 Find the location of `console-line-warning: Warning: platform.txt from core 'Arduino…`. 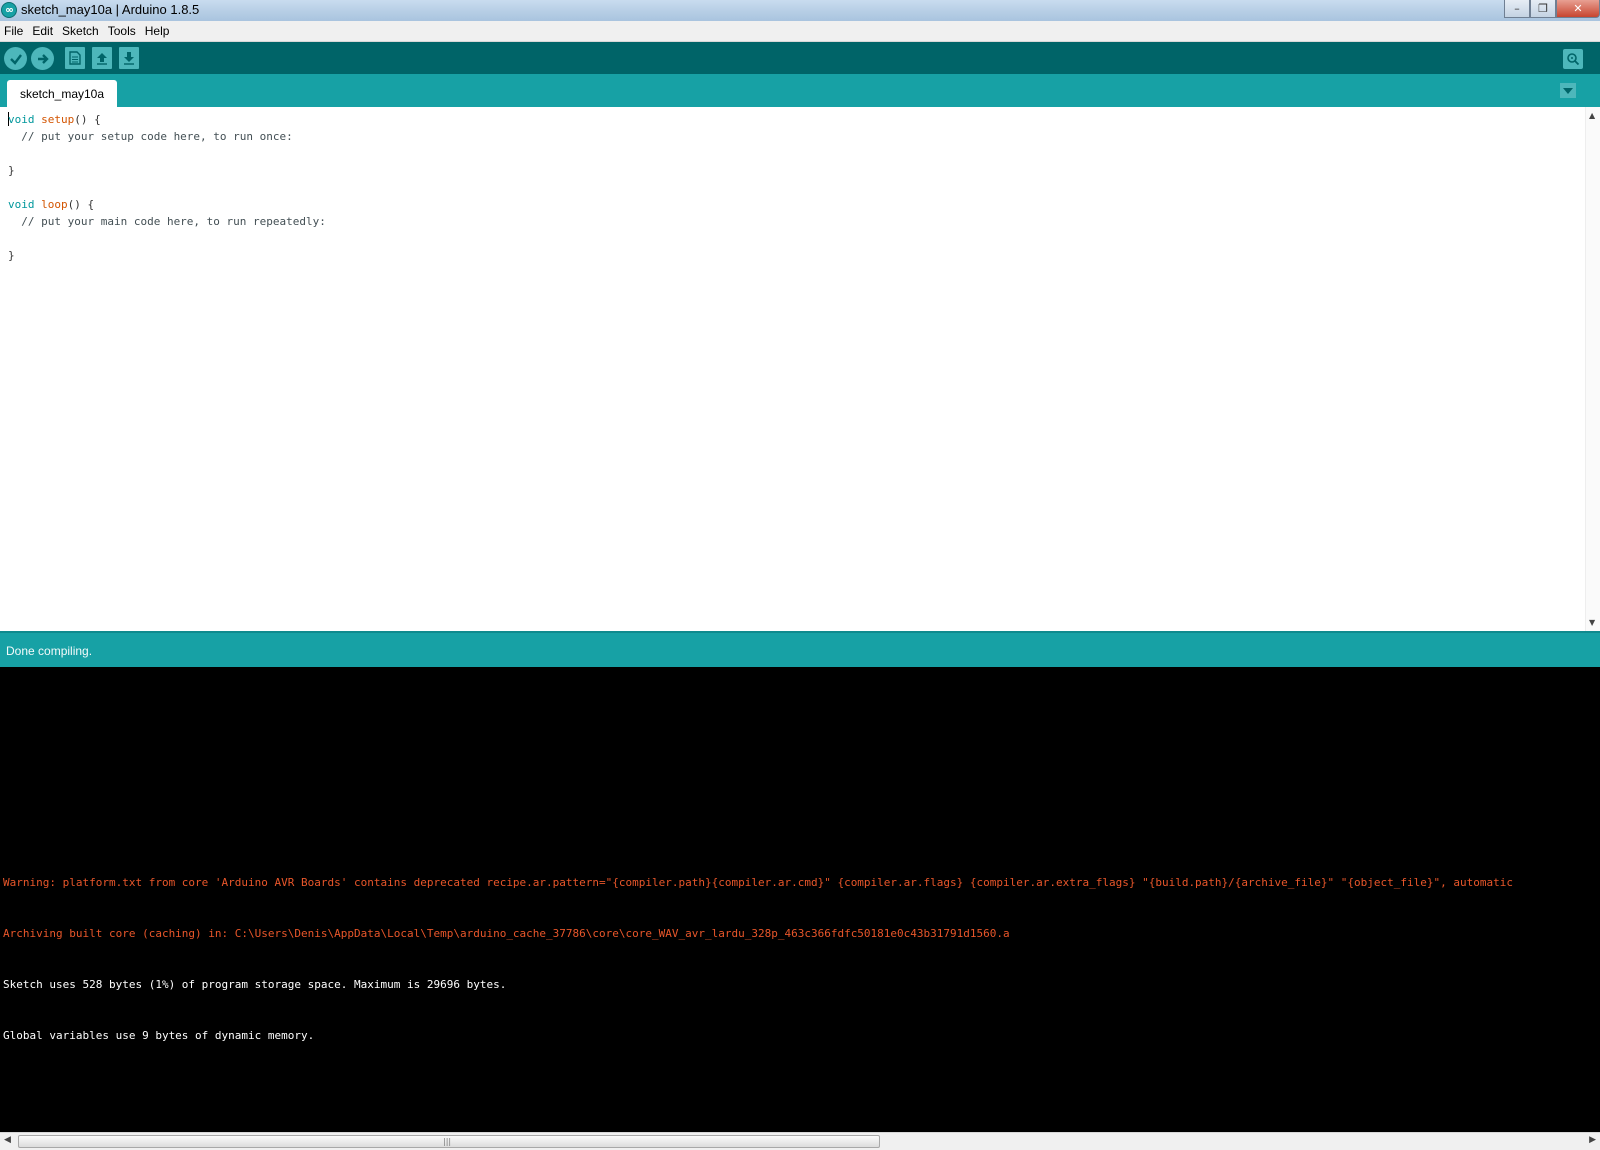

console-line-warning: Warning: platform.txt from core 'Arduino… is located at coordinates (758, 882).